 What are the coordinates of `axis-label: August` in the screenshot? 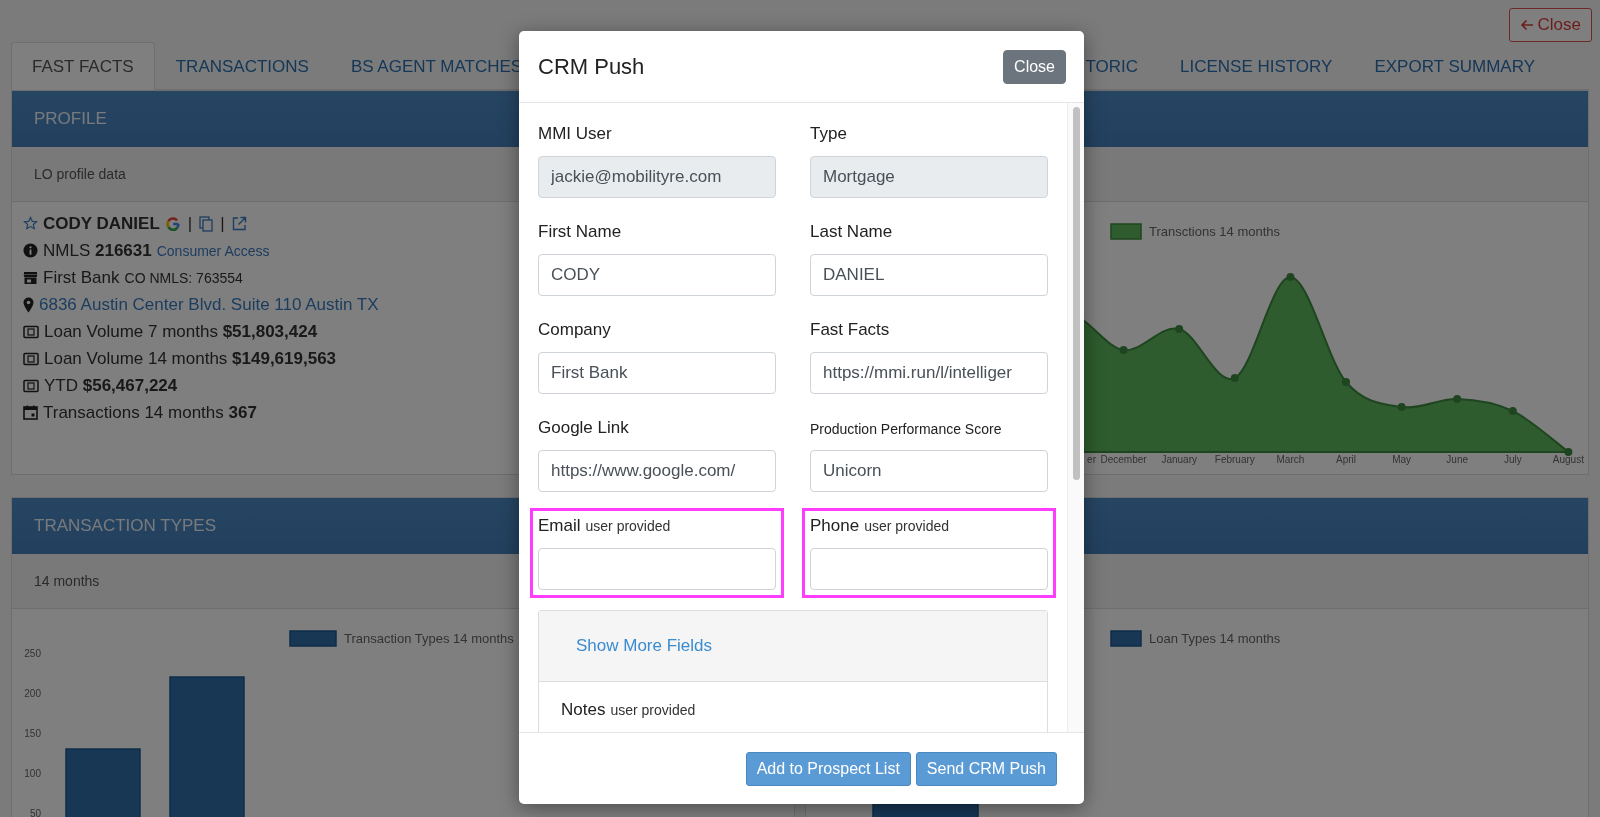 It's located at (1568, 459).